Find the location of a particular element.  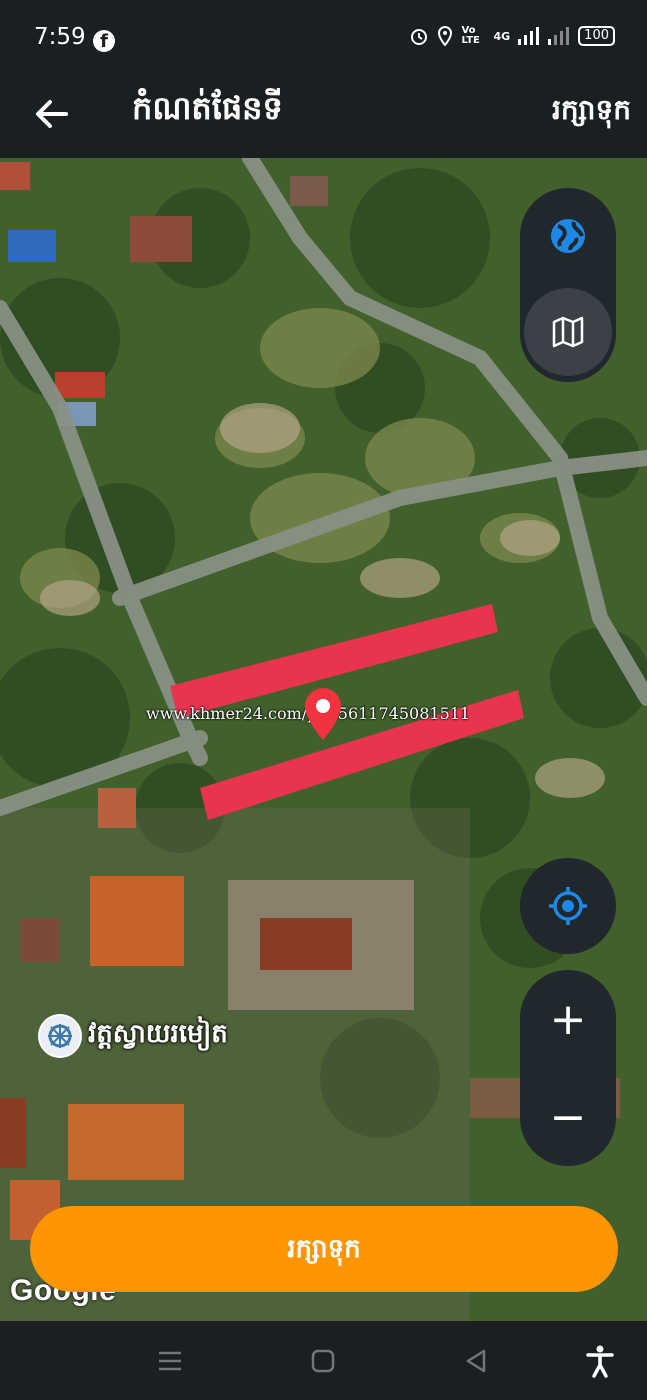

temple-wheel-icon is located at coordinates (60, 1036).